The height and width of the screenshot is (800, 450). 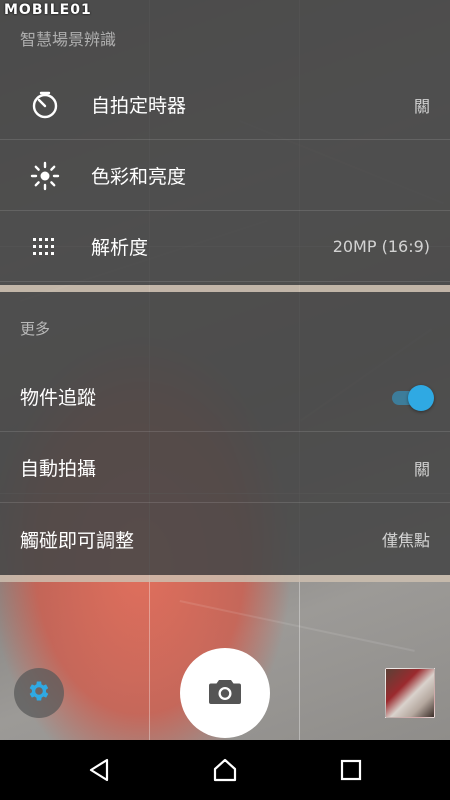 What do you see at coordinates (45, 176) in the screenshot?
I see `brightness-icon` at bounding box center [45, 176].